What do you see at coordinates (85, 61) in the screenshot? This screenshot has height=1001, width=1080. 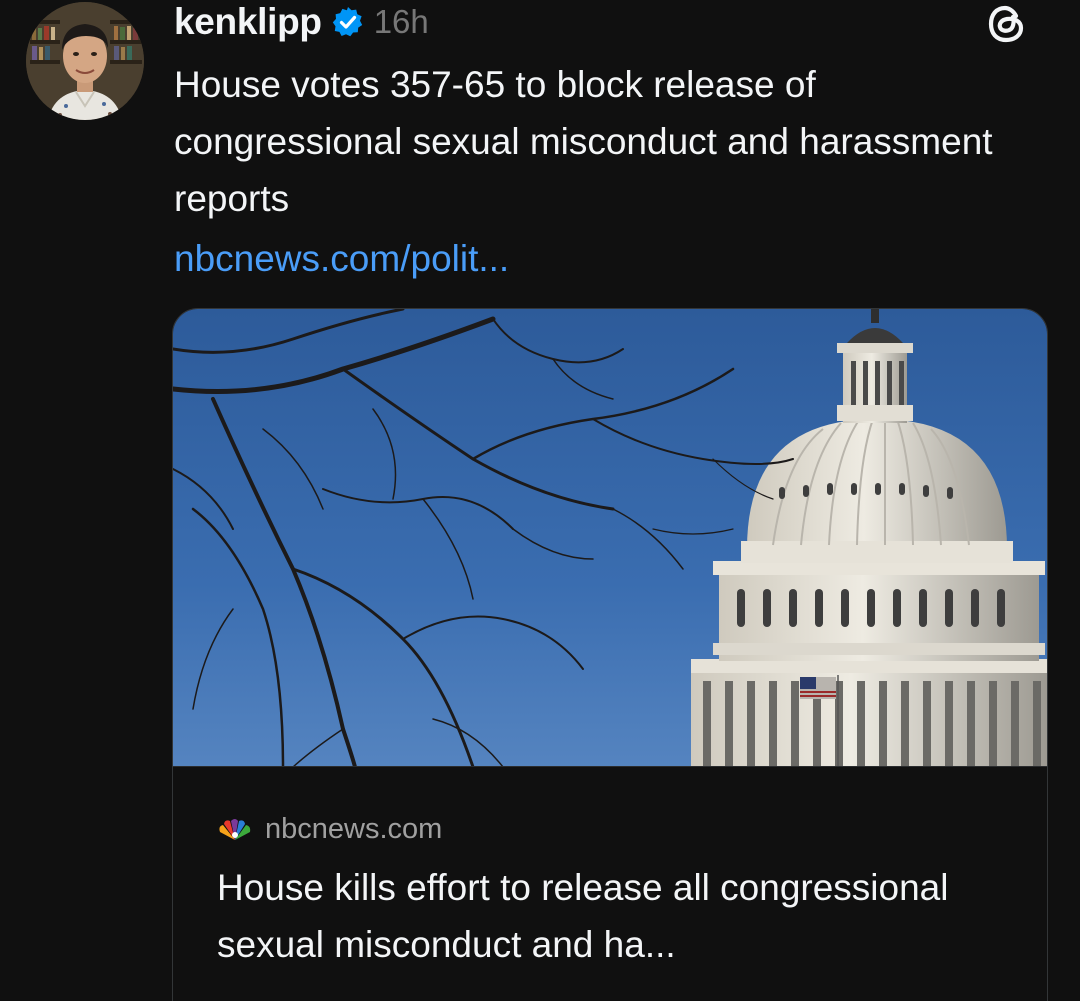 I see `avatar` at bounding box center [85, 61].